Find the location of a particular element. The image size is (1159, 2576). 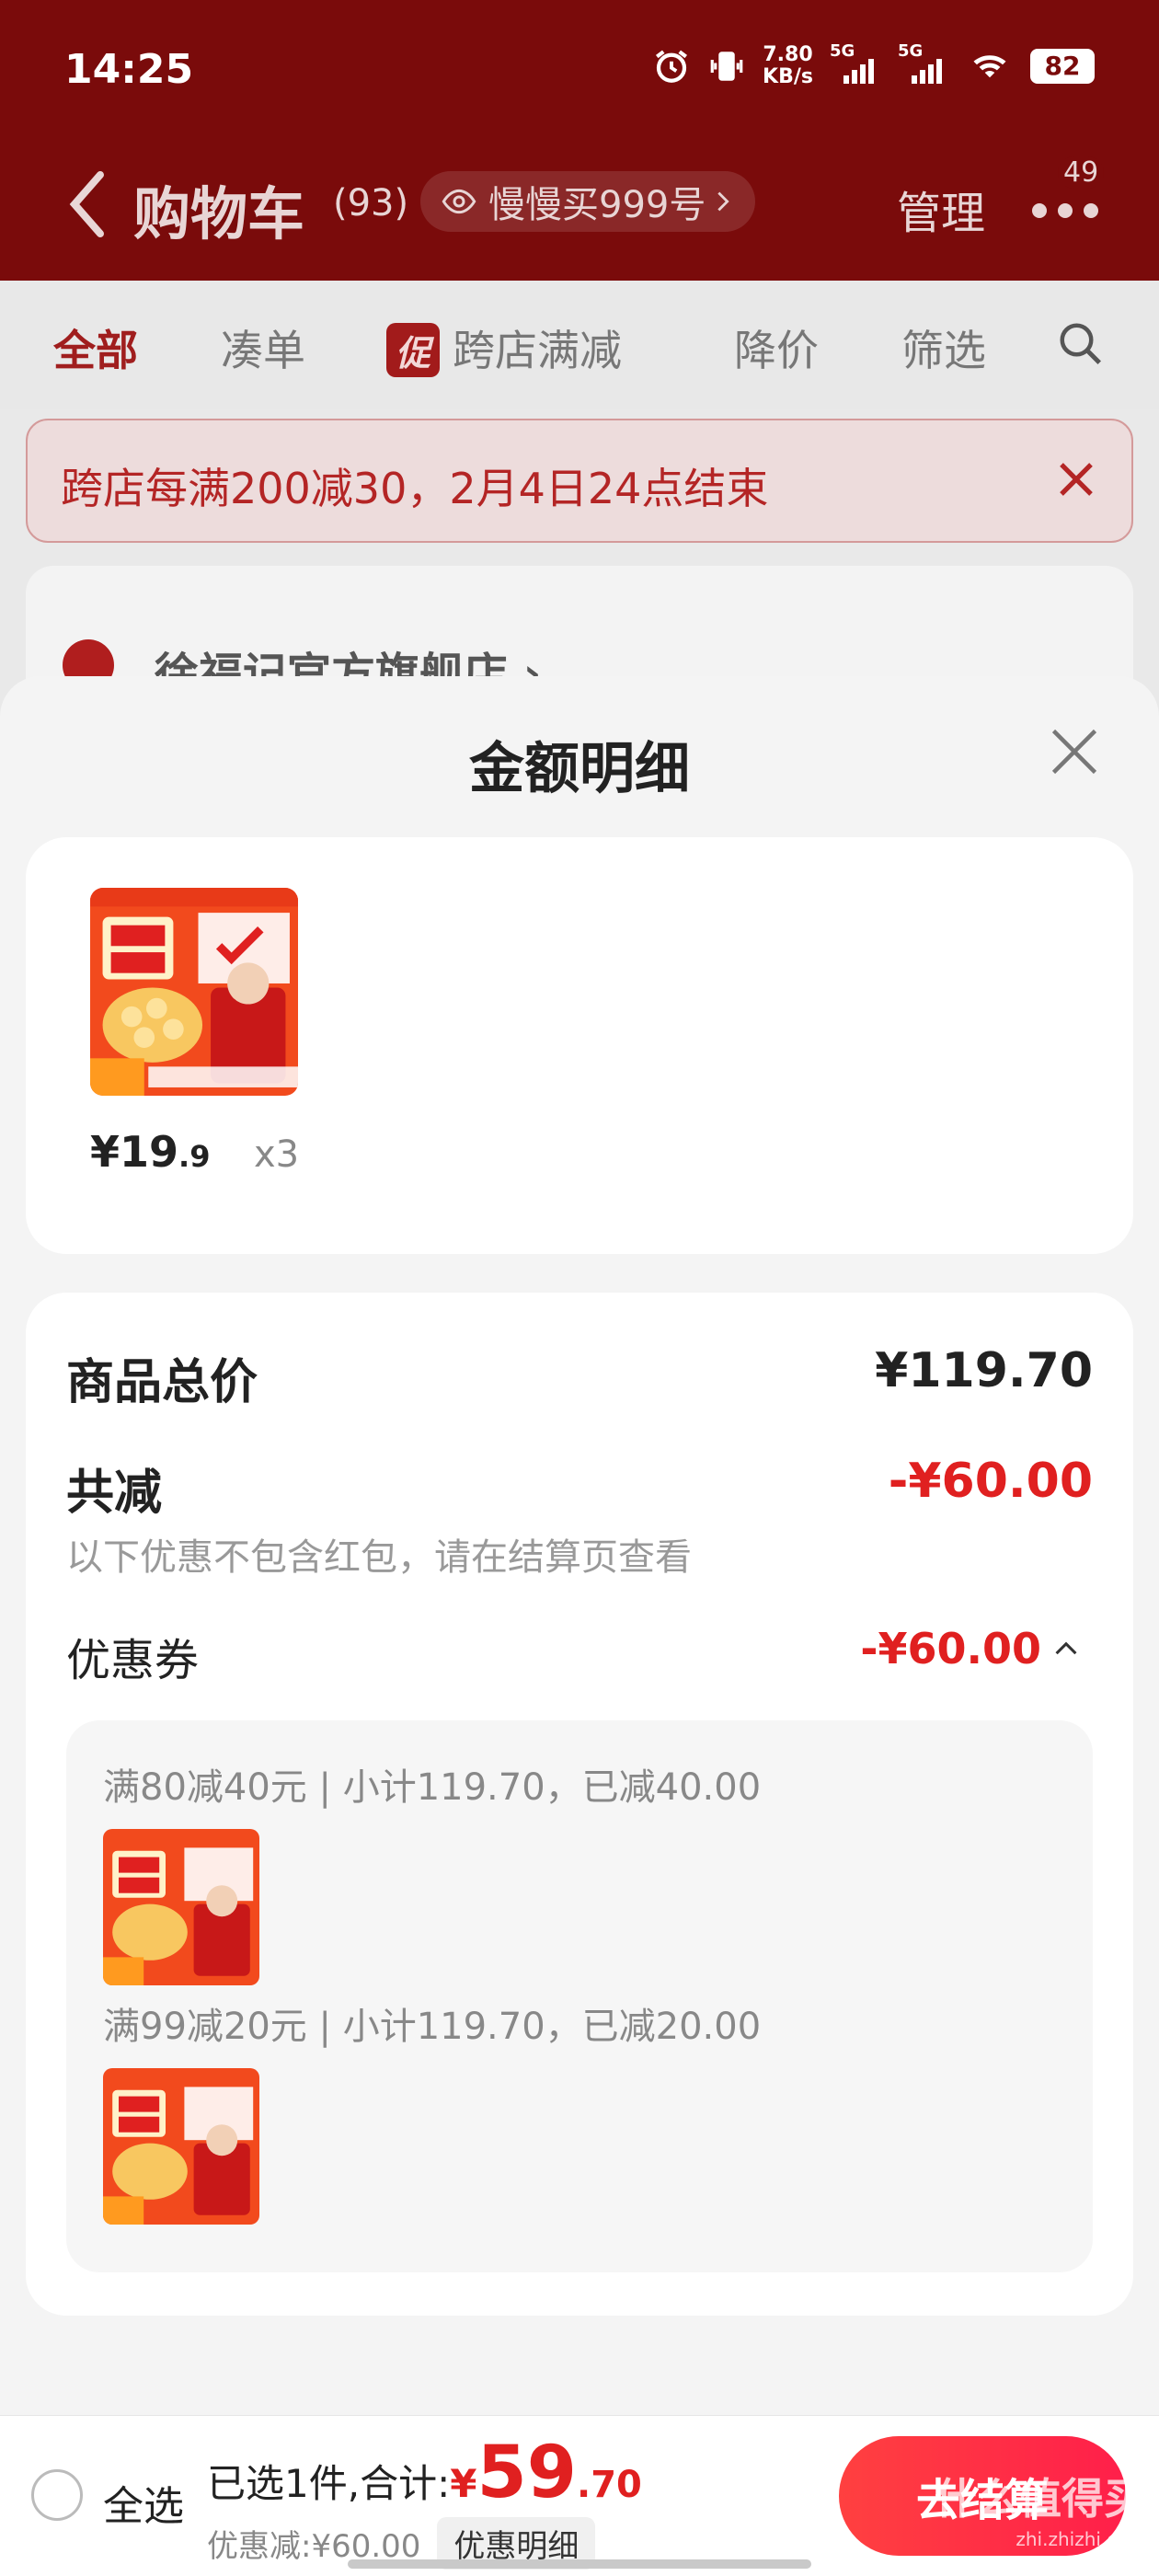

promo-text: 跨店每满200减30，2月4日24点结束 is located at coordinates (415, 488).